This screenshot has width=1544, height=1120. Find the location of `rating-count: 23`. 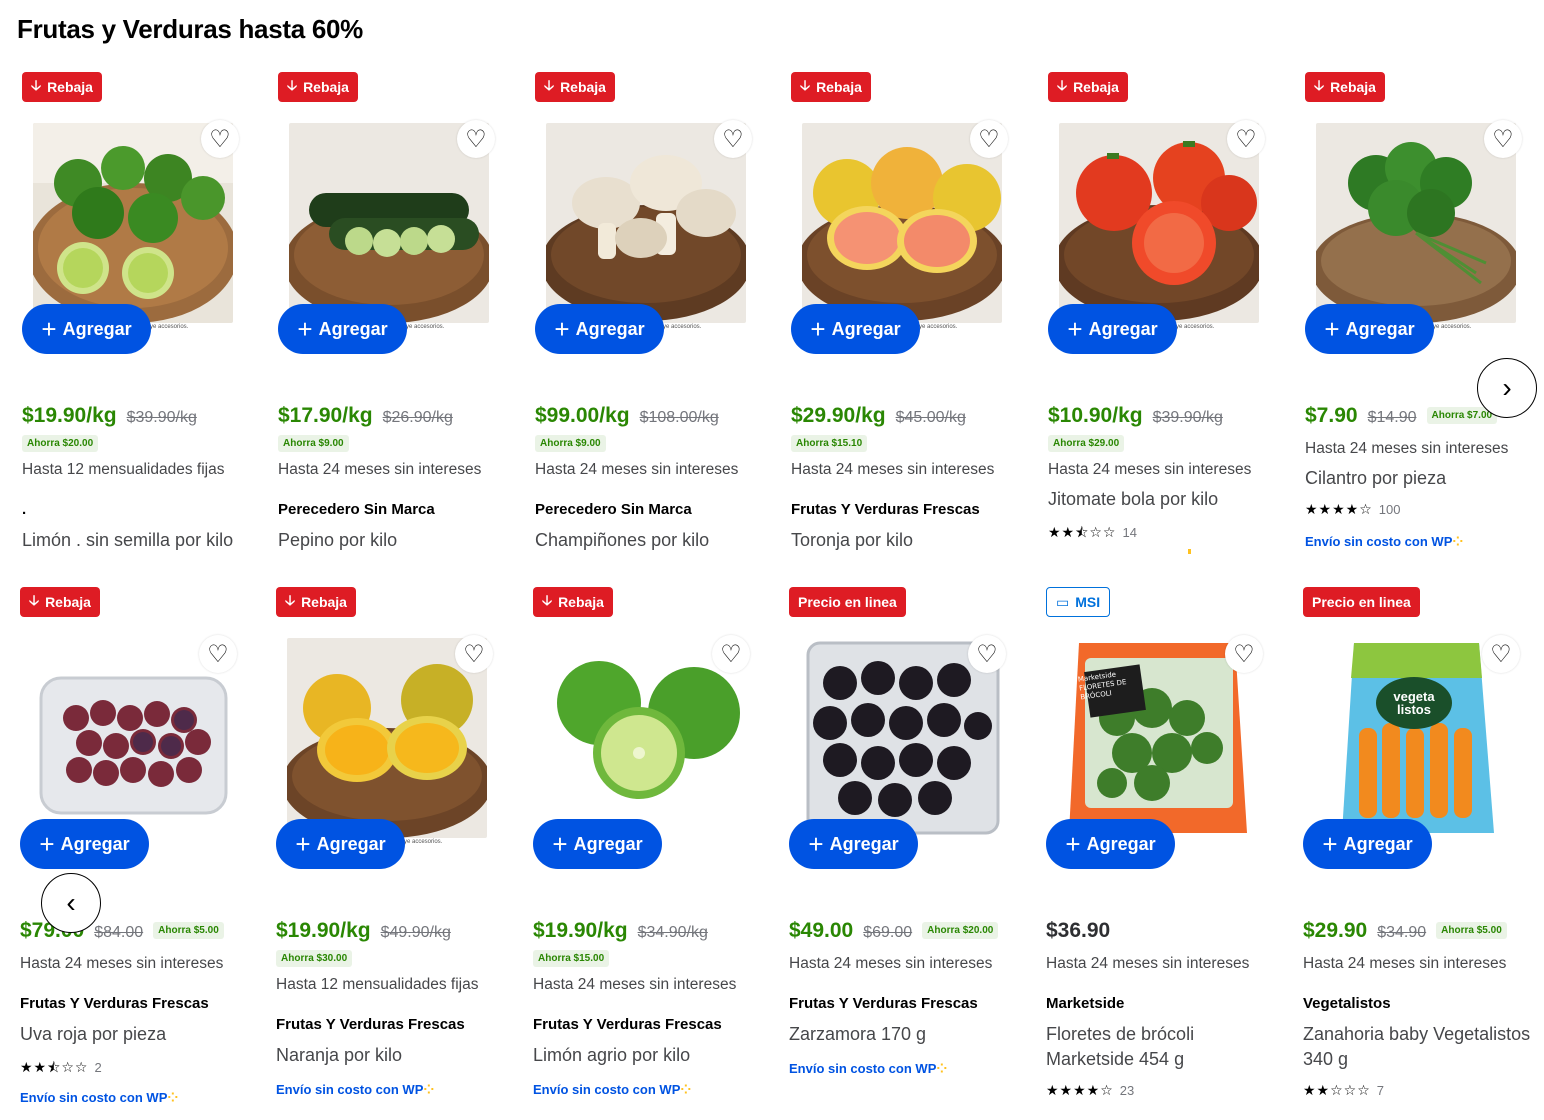

rating-count: 23 is located at coordinates (1127, 1090).